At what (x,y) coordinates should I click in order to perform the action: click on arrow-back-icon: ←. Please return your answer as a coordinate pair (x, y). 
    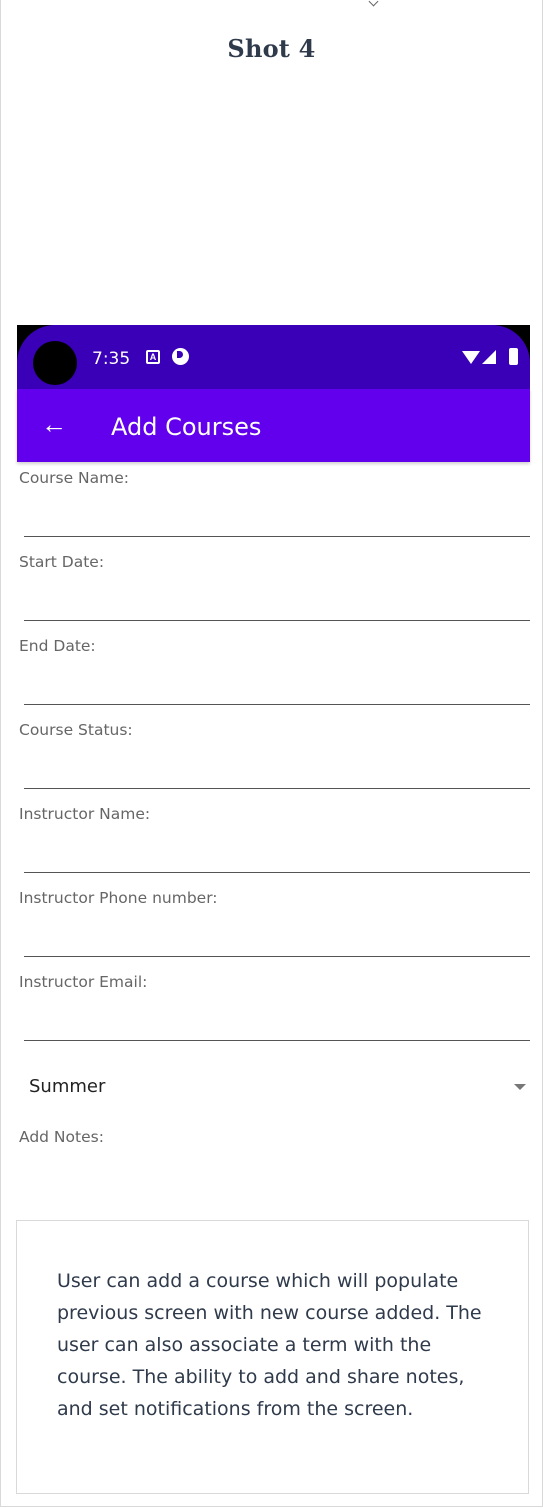
    Looking at the image, I should click on (54, 424).